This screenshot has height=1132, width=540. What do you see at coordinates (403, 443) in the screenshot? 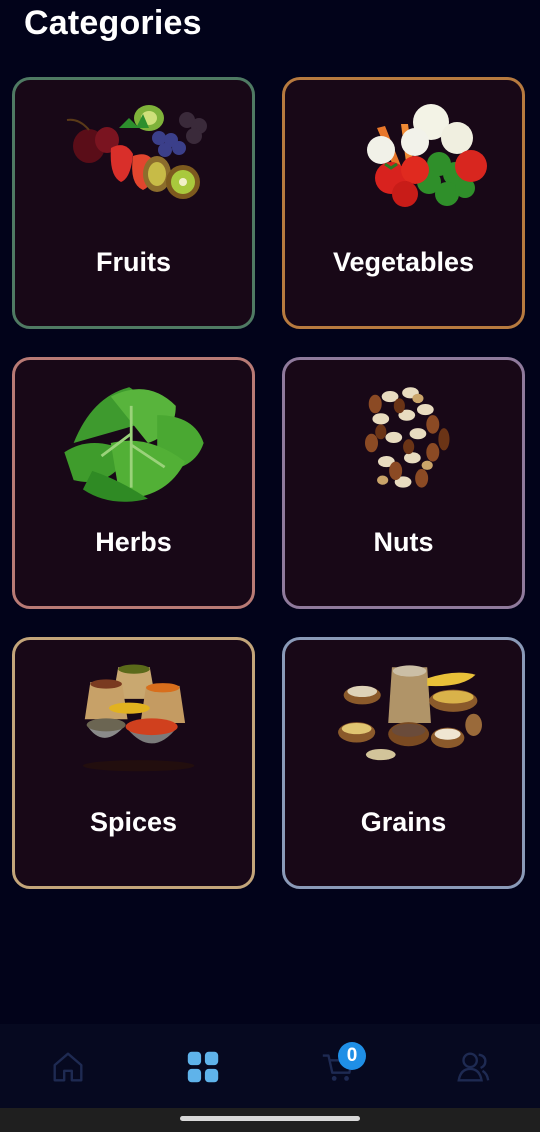
I see `nuts-image` at bounding box center [403, 443].